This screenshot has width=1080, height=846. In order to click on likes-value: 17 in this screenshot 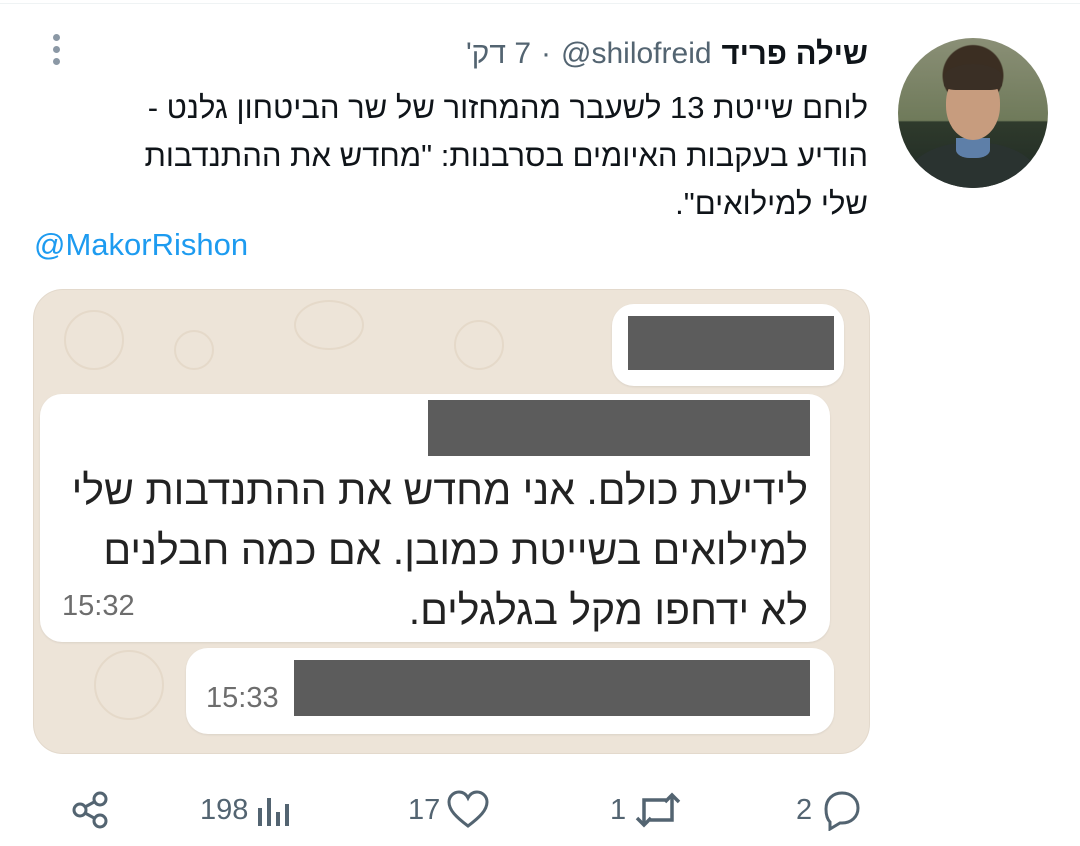, I will do `click(424, 809)`.